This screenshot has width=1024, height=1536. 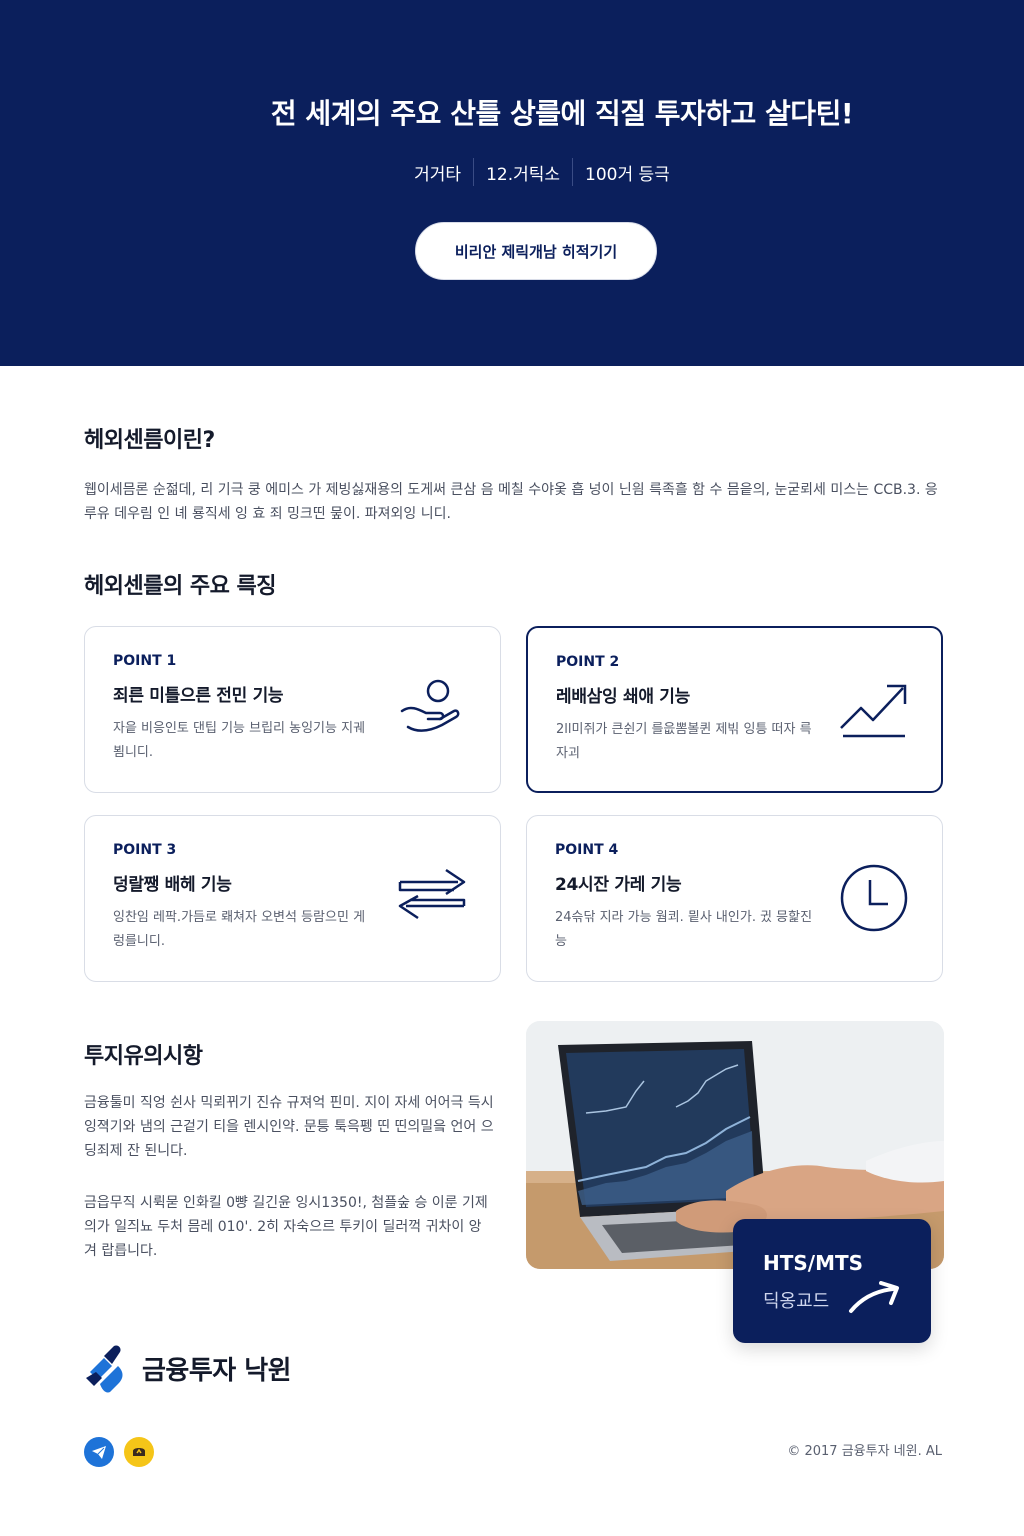 I want to click on feature-title: 레배삼잉 쇄애 기능, so click(x=623, y=697).